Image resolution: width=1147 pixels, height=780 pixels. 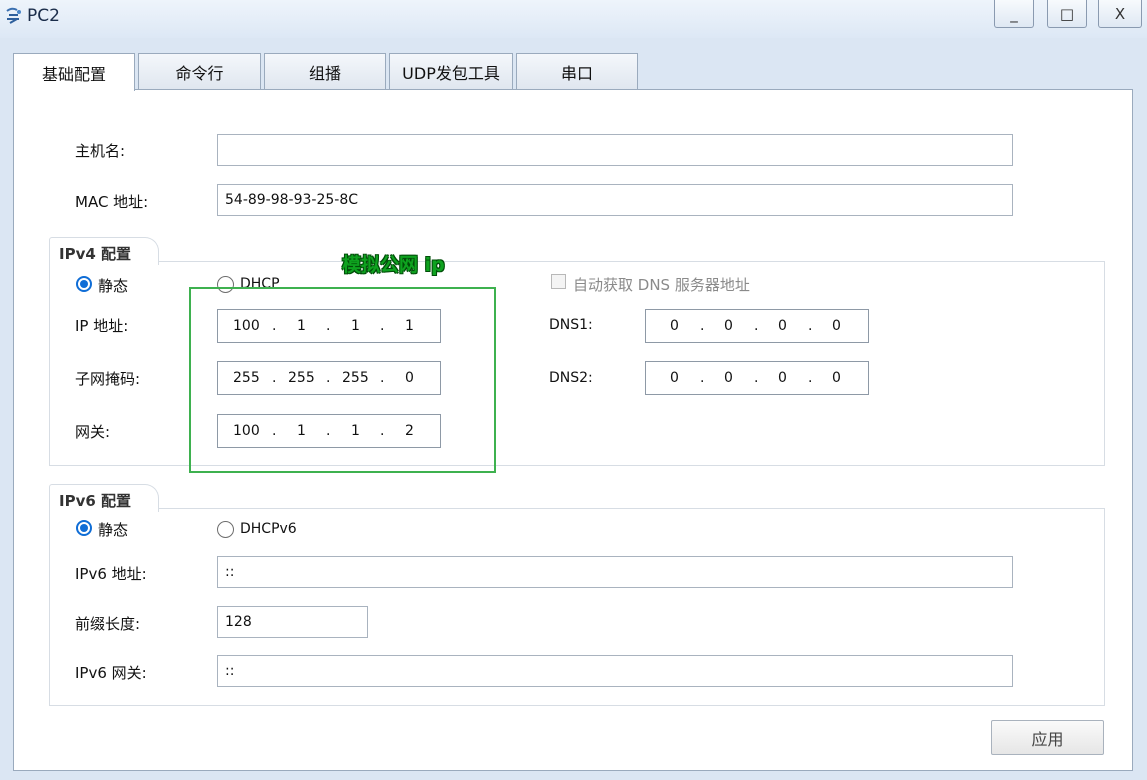 What do you see at coordinates (1047, 737) in the screenshot?
I see `apply-button: 应用` at bounding box center [1047, 737].